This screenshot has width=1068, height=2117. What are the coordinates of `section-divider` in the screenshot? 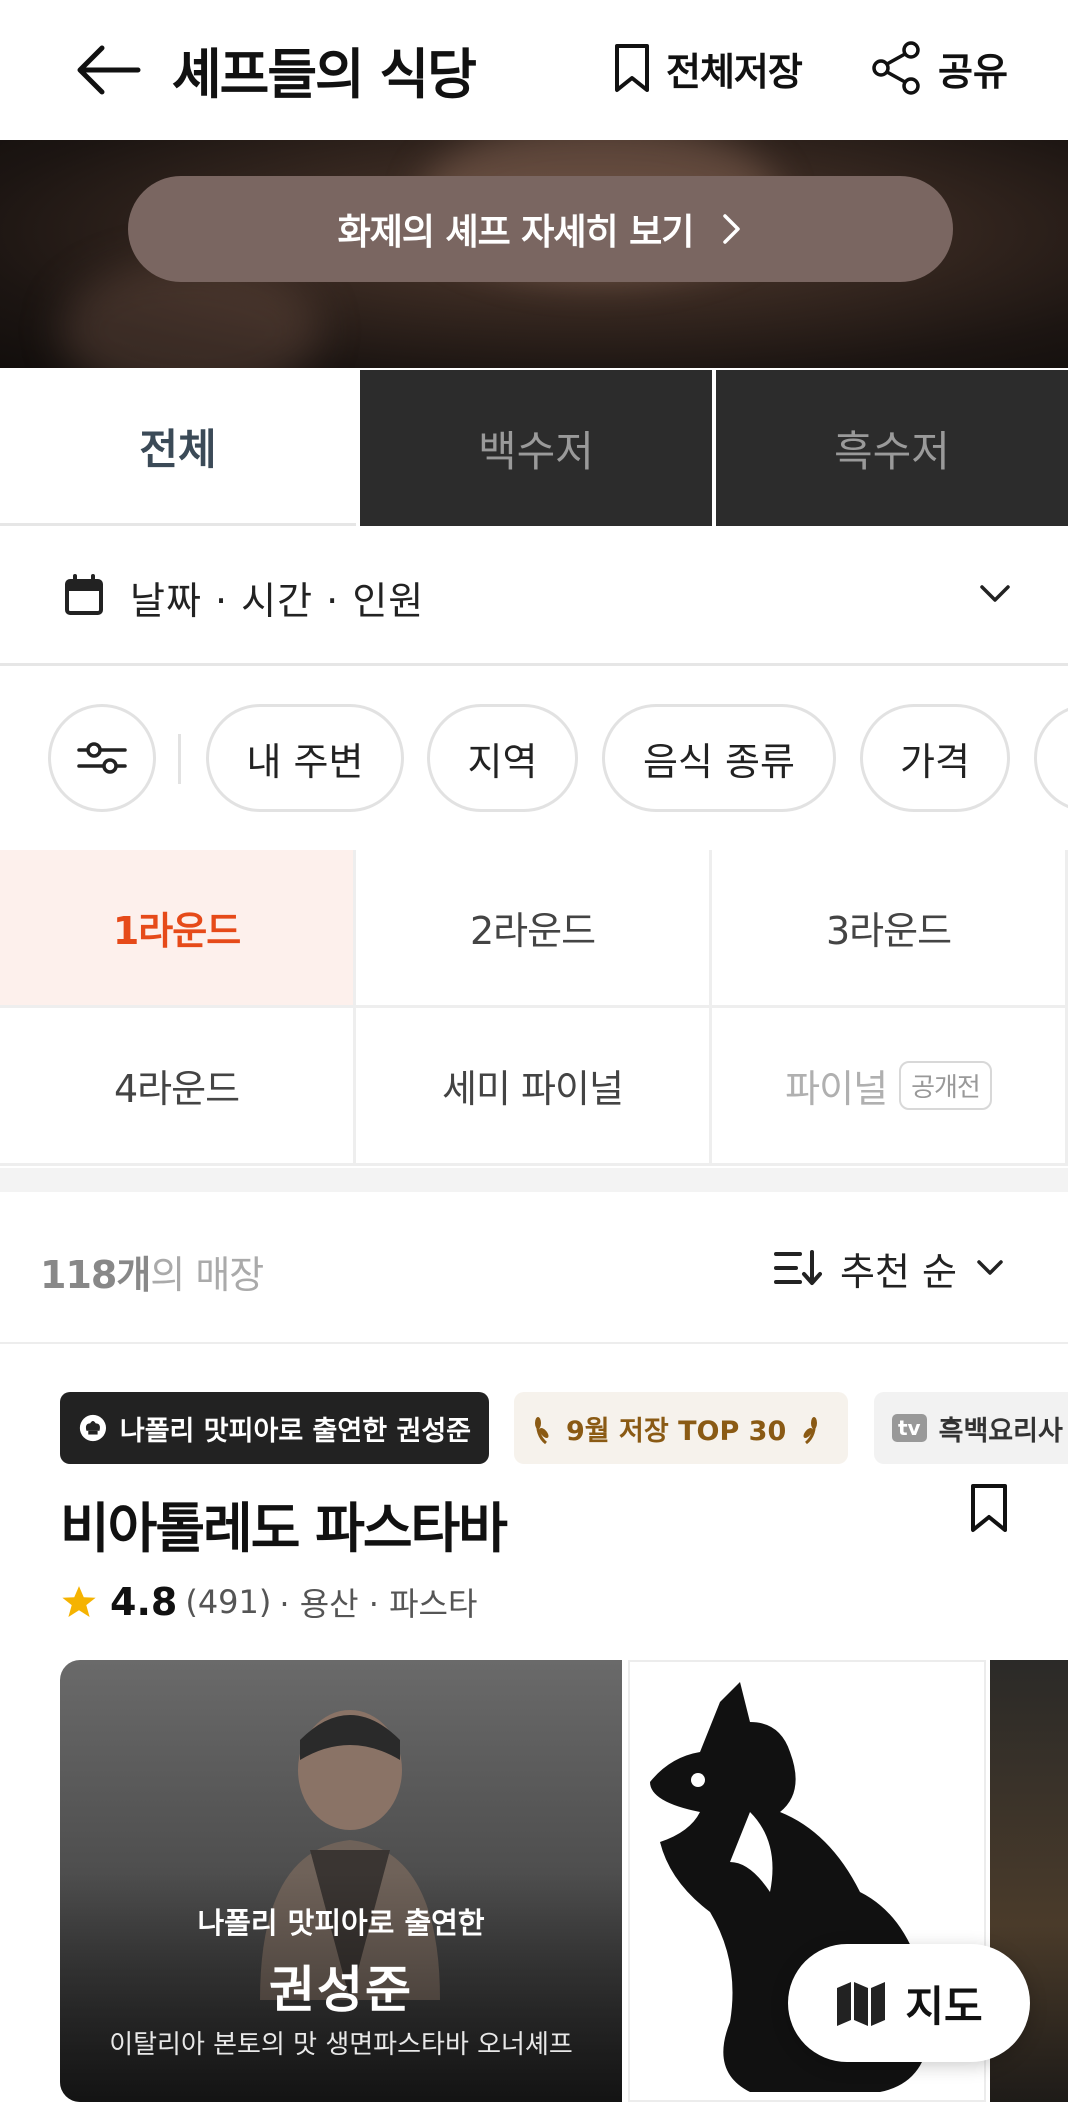 It's located at (534, 1180).